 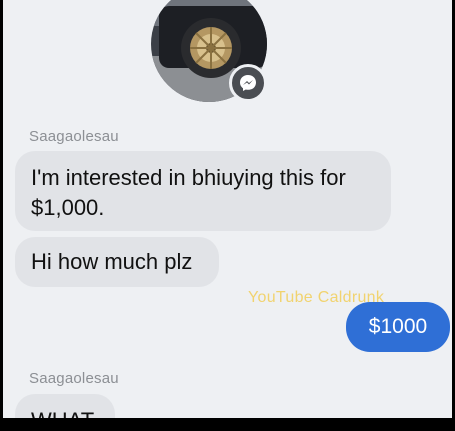 I want to click on message-text: $1000, so click(x=398, y=326).